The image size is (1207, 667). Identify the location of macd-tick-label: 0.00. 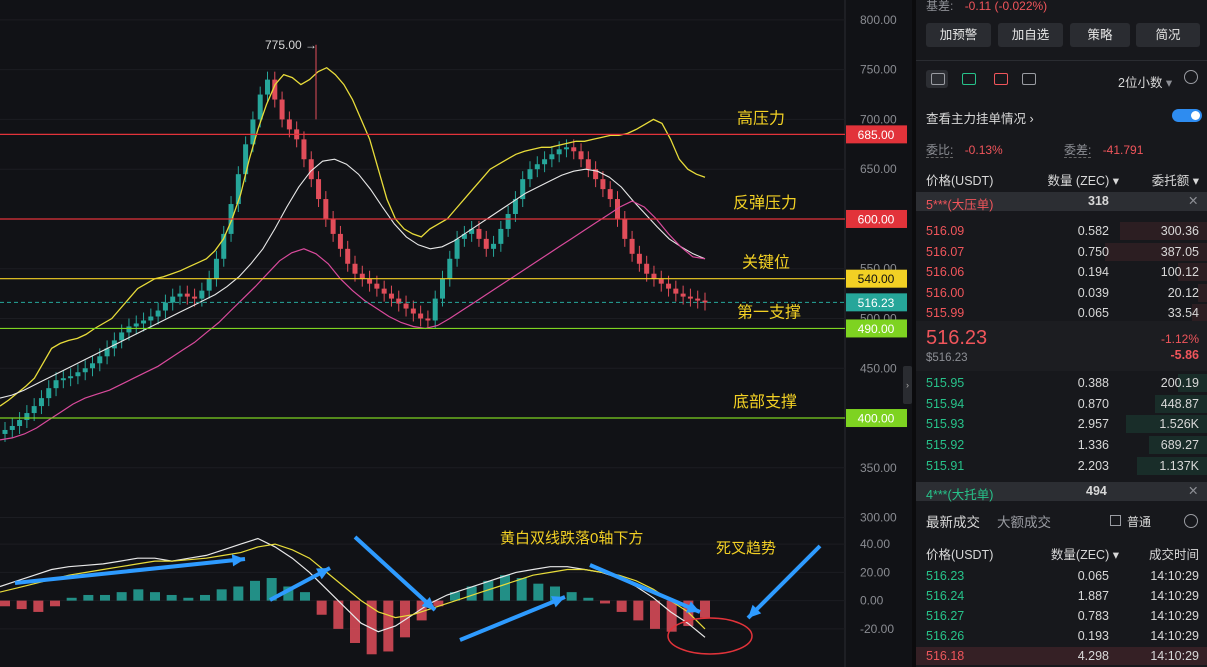
(872, 601).